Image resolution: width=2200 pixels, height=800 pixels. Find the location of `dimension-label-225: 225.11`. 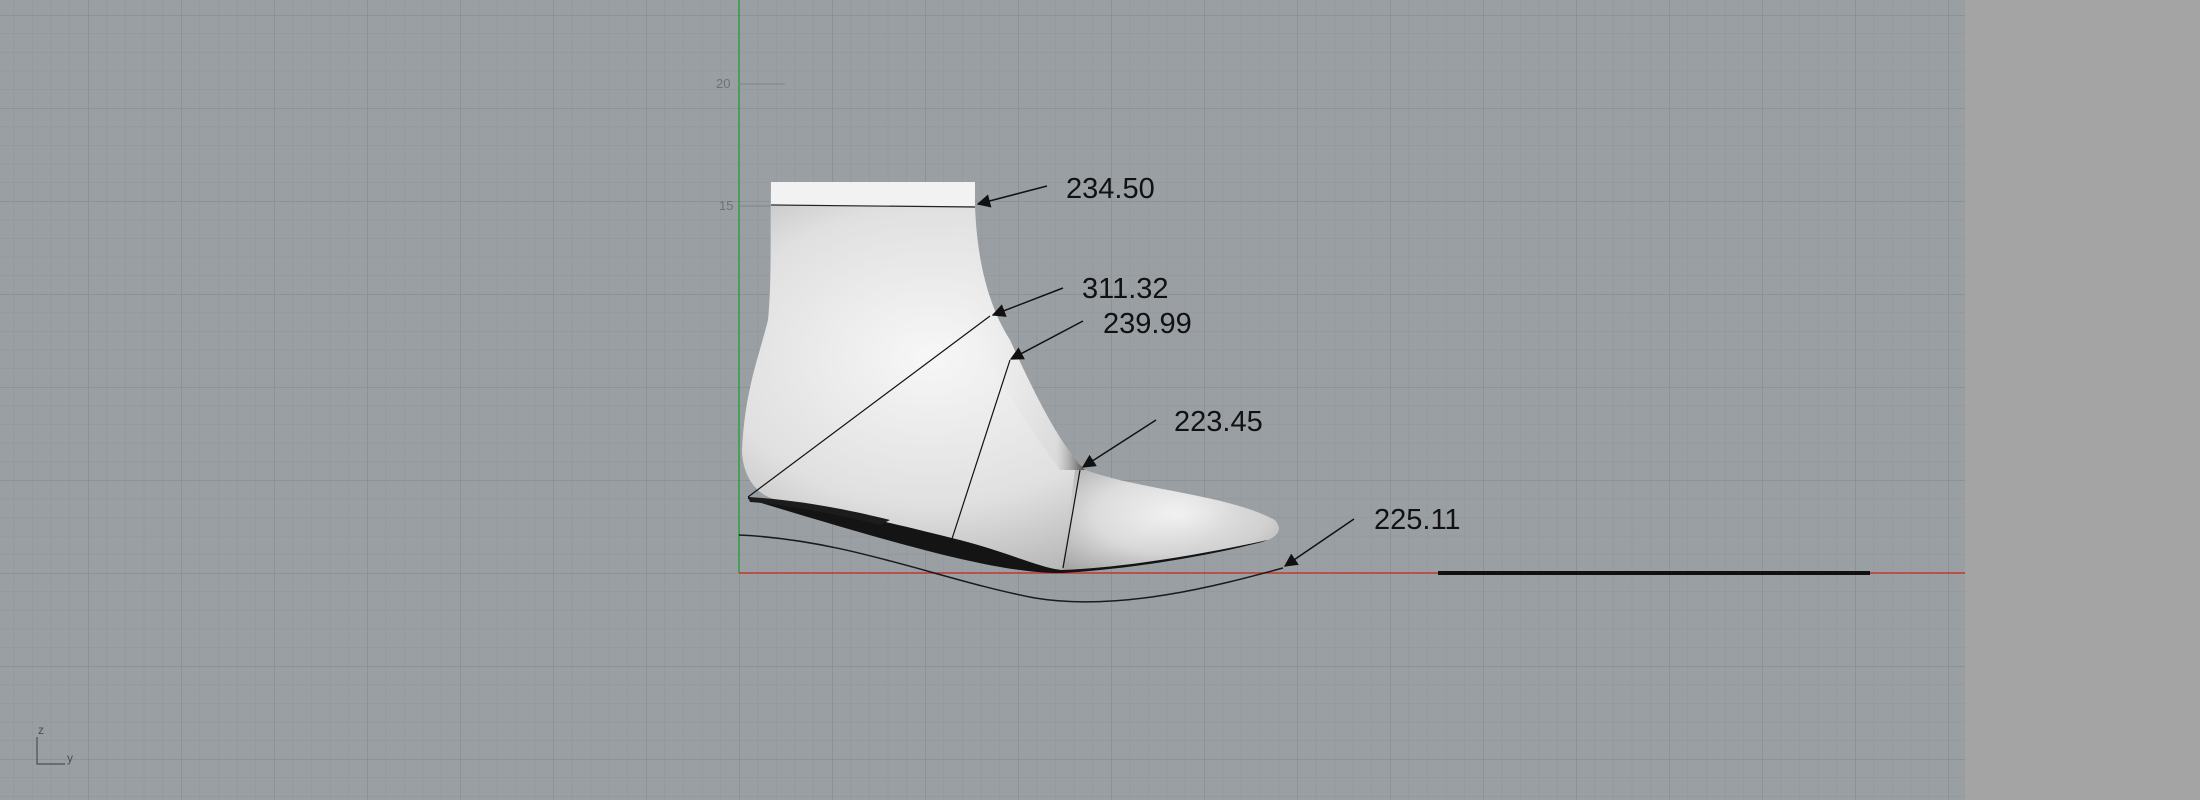

dimension-label-225: 225.11 is located at coordinates (1417, 520).